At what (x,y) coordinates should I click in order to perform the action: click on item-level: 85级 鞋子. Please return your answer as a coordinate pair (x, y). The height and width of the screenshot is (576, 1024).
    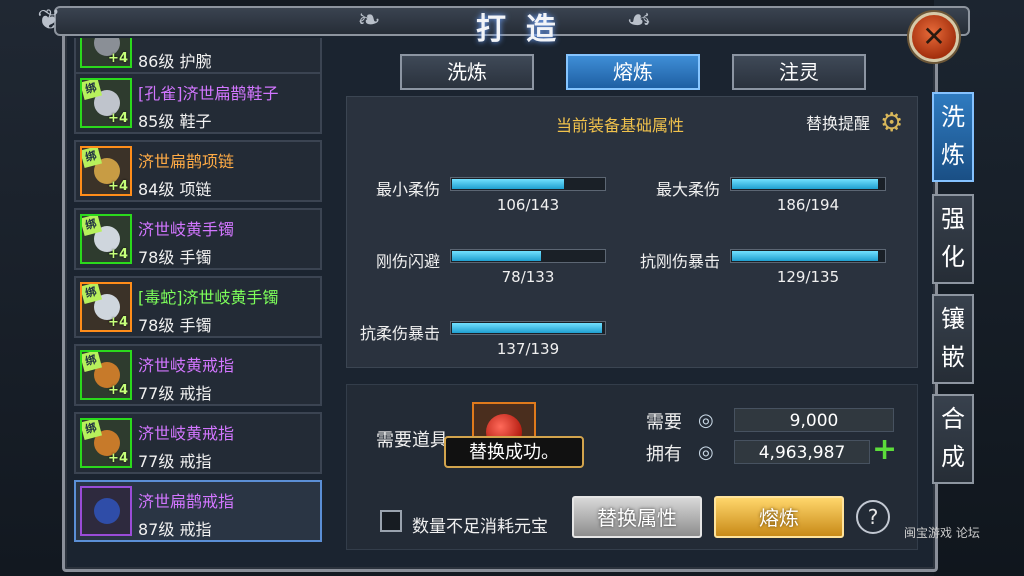
    Looking at the image, I should click on (175, 121).